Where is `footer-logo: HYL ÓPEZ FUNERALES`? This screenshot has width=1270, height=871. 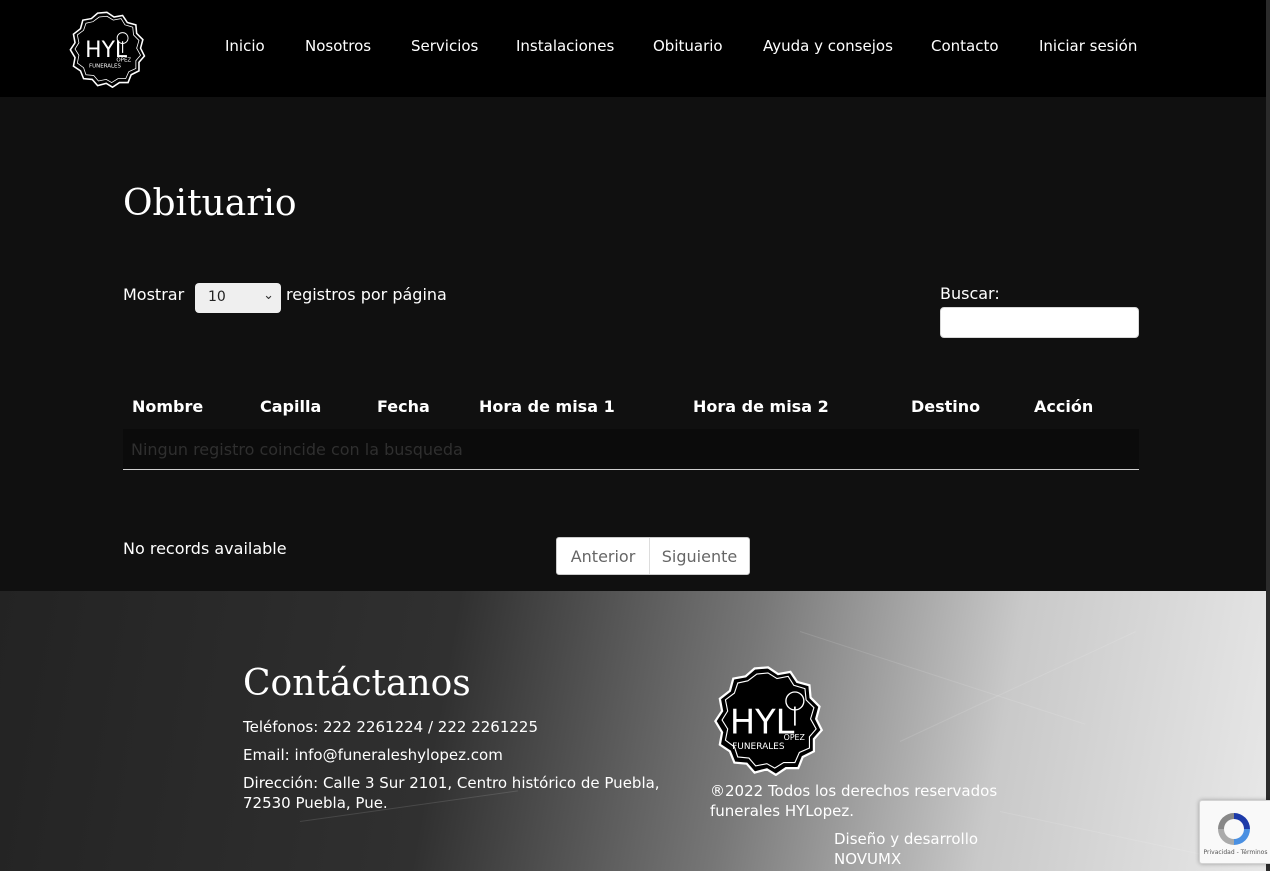 footer-logo: HYL ÓPEZ FUNERALES is located at coordinates (768, 720).